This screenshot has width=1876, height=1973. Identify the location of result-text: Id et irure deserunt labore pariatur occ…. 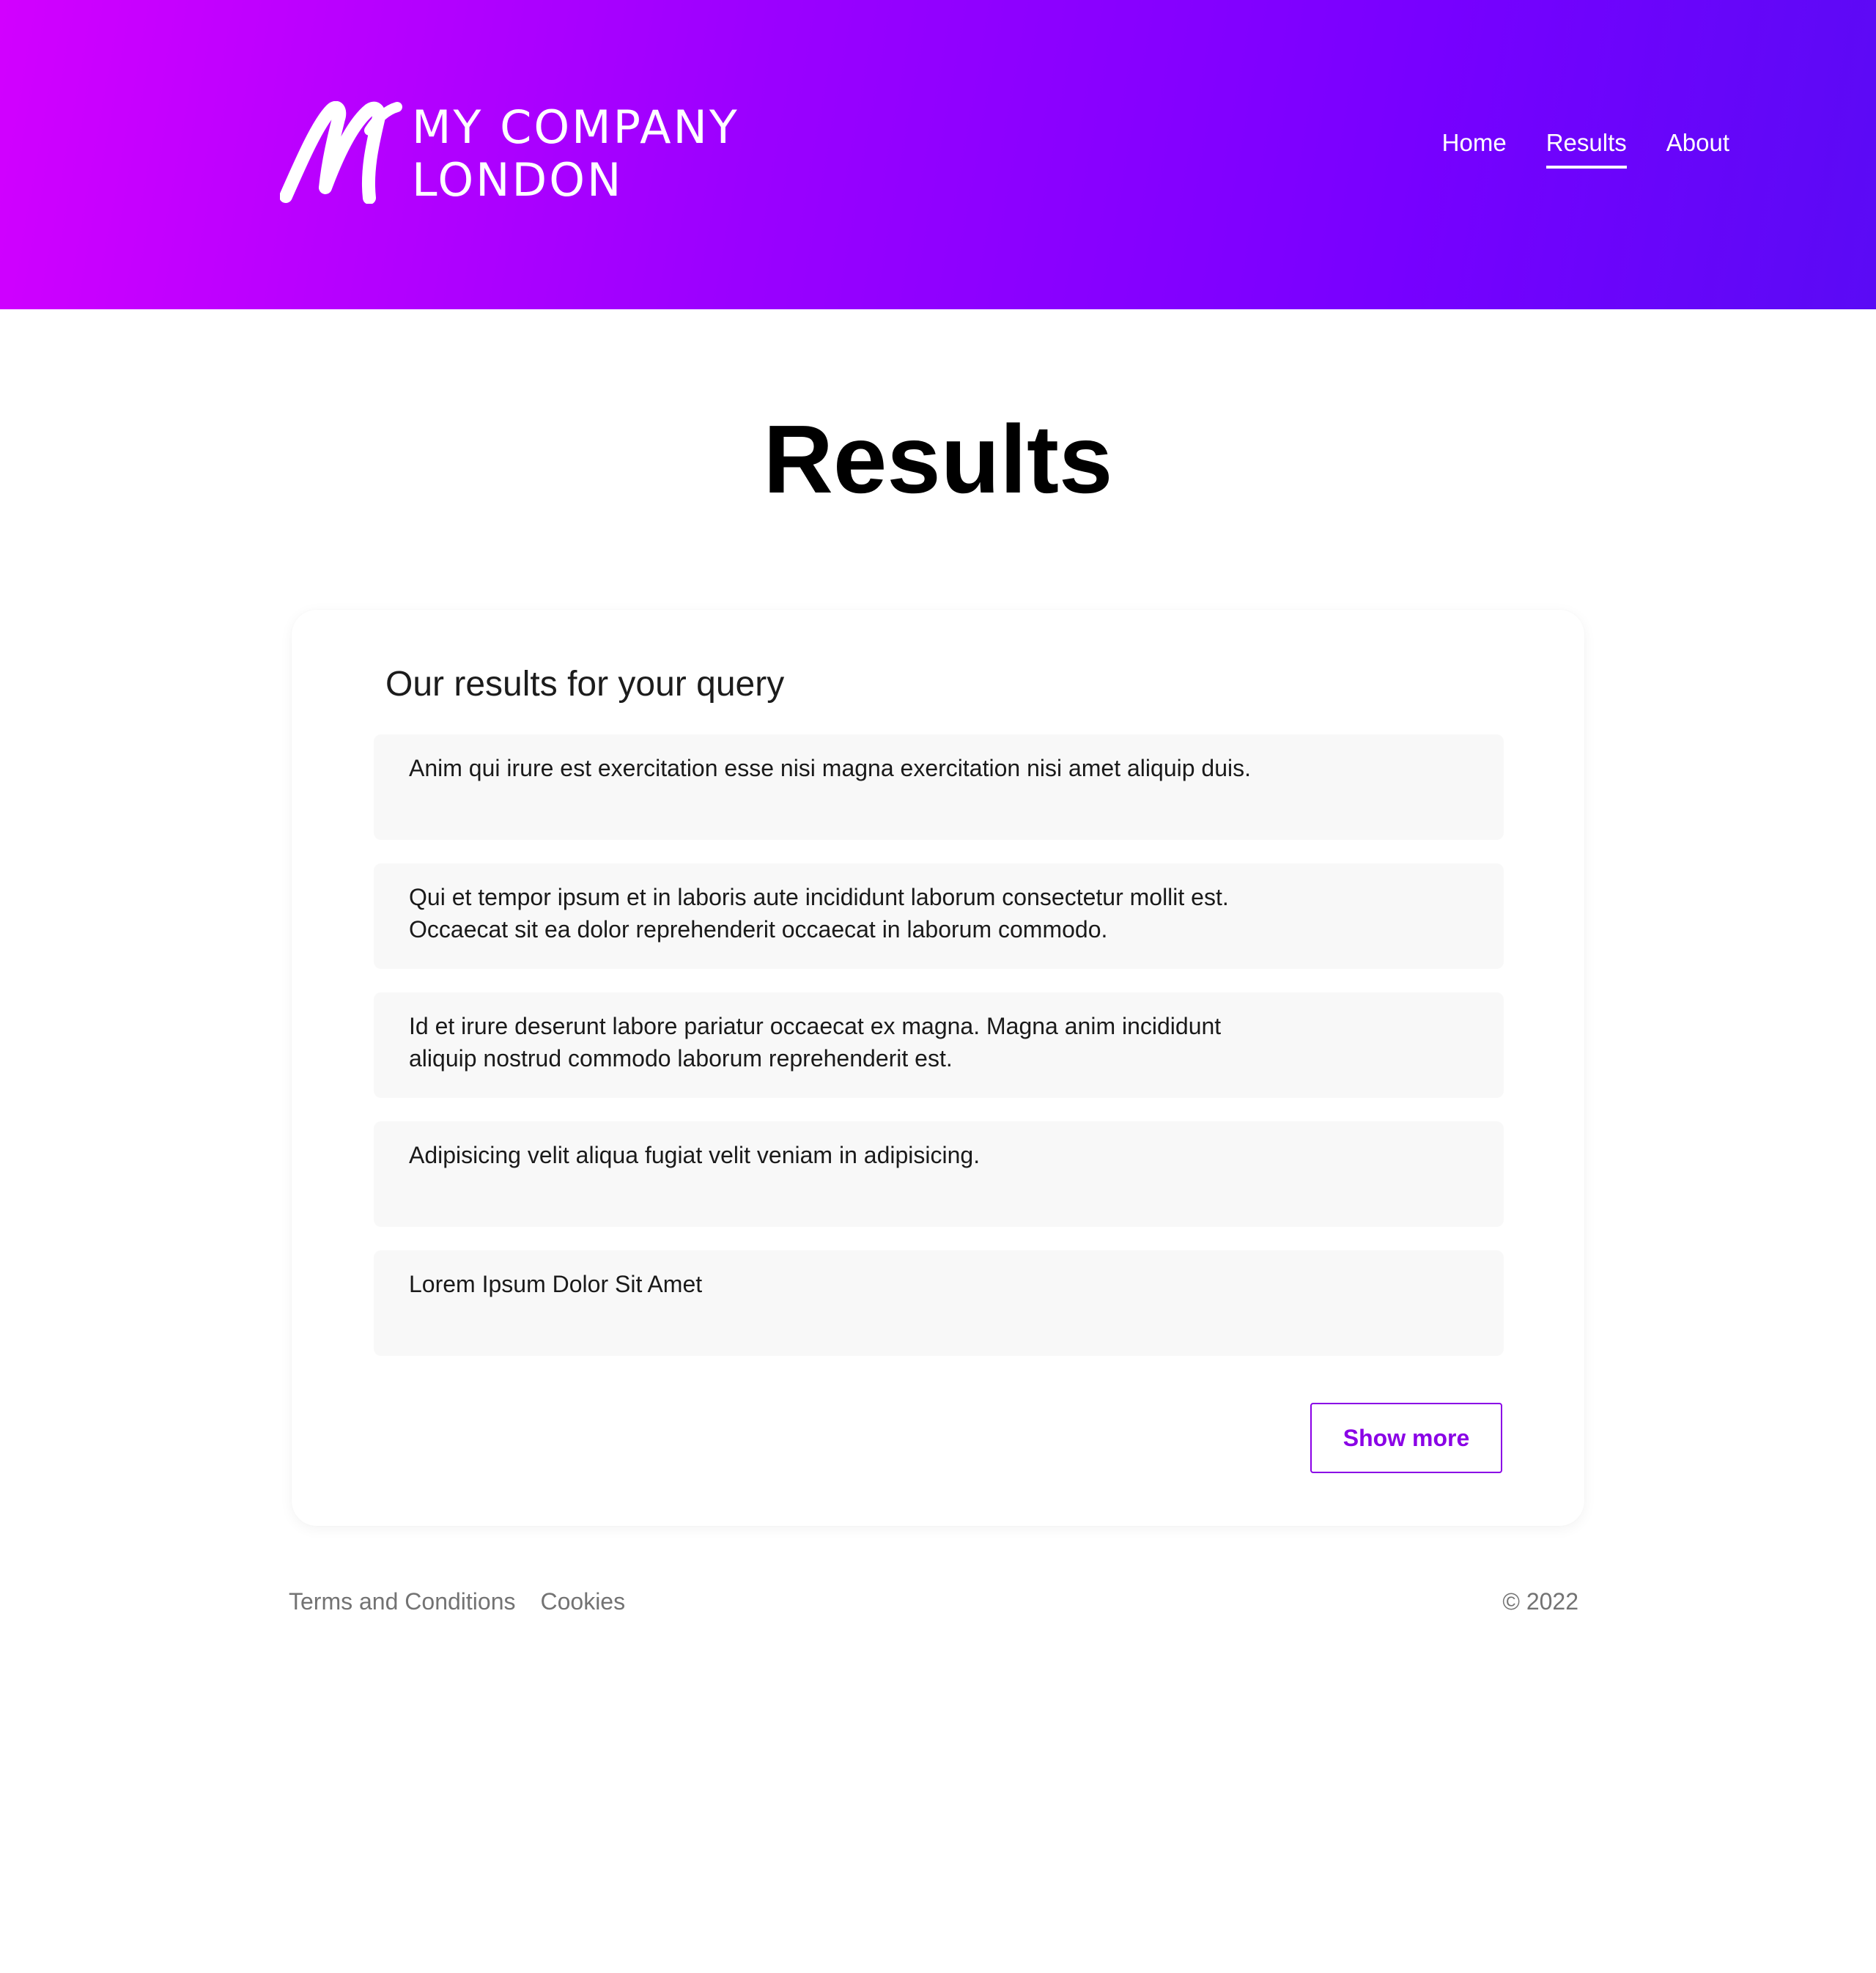
(815, 1042).